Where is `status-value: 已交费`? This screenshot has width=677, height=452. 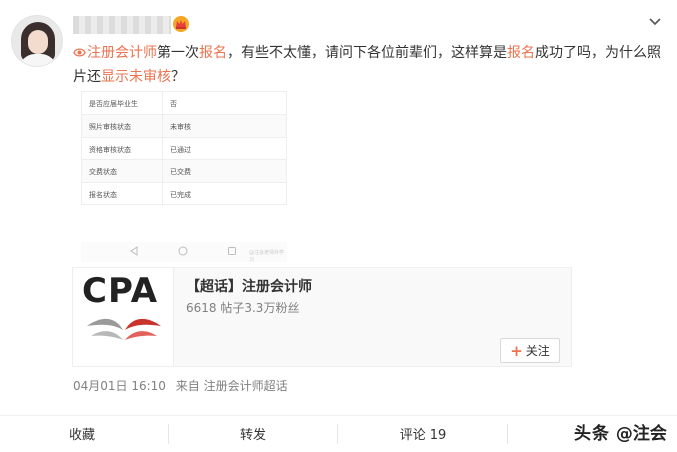
status-value: 已交费 is located at coordinates (180, 172).